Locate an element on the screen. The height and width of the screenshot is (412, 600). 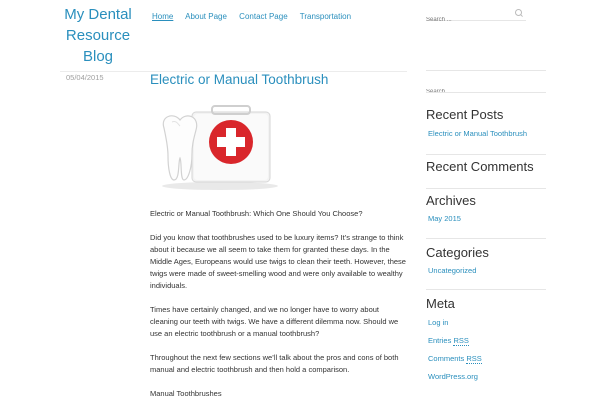
post-subheading: Manual Toothbrushes is located at coordinates (186, 393).